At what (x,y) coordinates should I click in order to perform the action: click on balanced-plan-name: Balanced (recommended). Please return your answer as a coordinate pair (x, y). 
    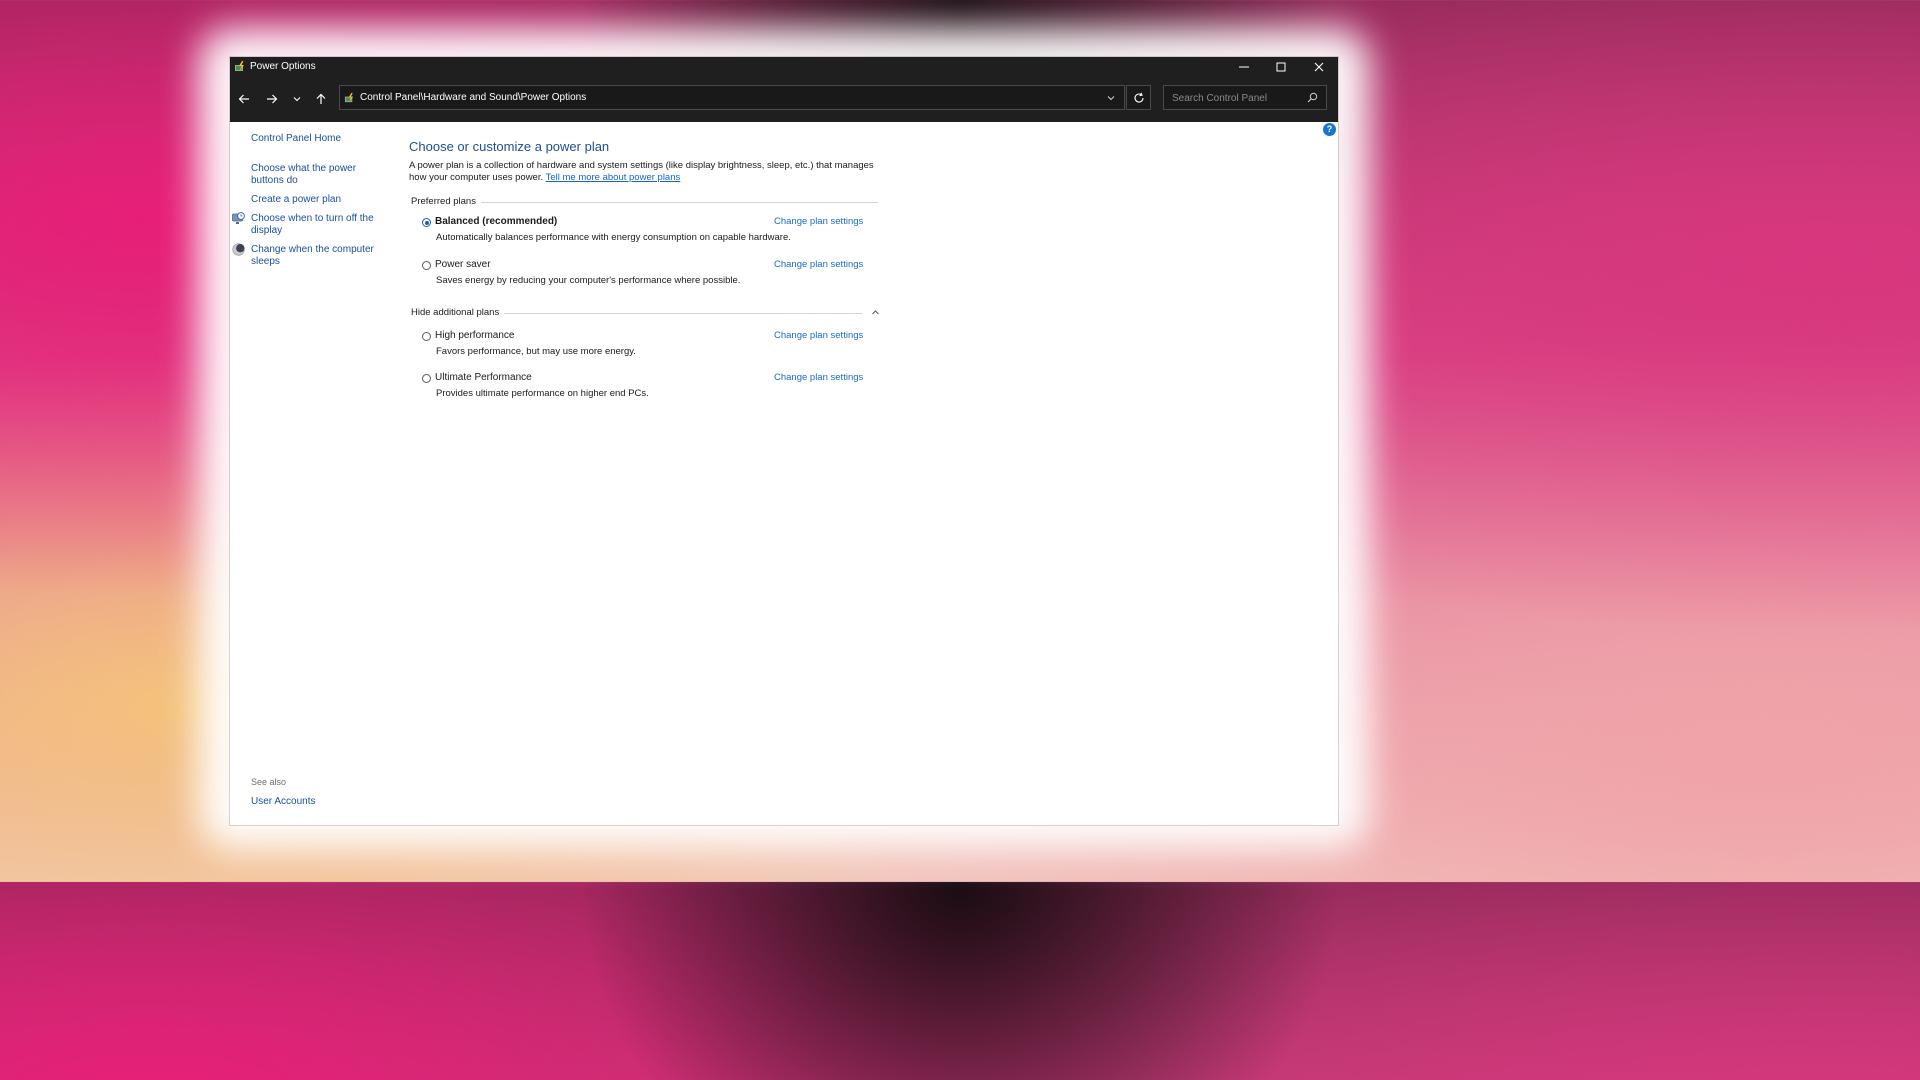
    Looking at the image, I should click on (496, 221).